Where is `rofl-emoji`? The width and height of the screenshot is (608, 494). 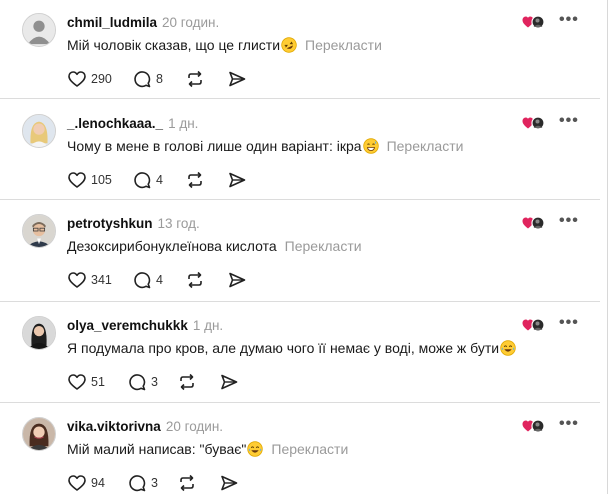 rofl-emoji is located at coordinates (288, 45).